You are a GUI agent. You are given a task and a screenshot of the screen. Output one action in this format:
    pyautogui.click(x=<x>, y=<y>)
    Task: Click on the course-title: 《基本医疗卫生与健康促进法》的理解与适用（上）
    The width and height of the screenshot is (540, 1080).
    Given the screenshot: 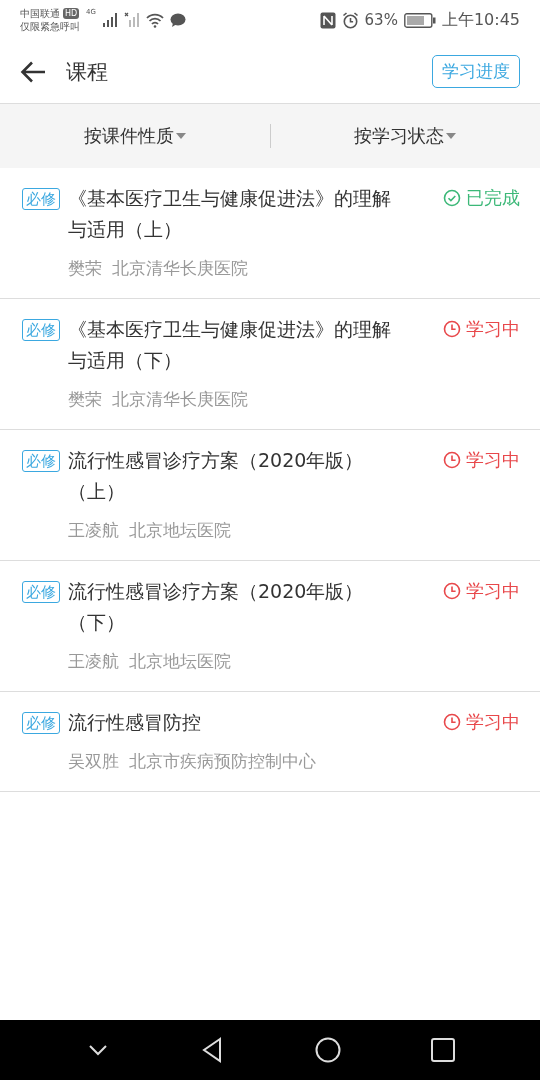 What is the action you would take?
    pyautogui.click(x=230, y=214)
    